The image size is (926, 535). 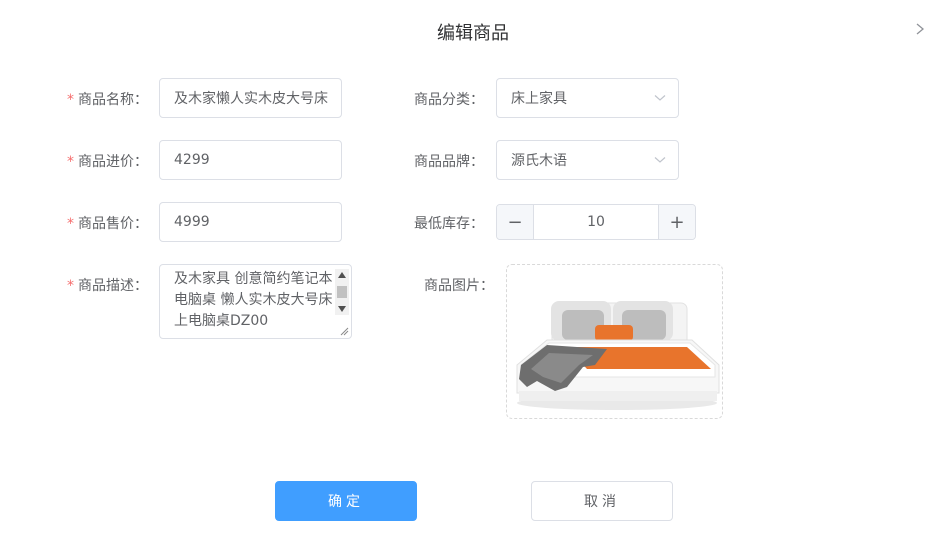 What do you see at coordinates (449, 162) in the screenshot?
I see `brand-label: 商品品牌：` at bounding box center [449, 162].